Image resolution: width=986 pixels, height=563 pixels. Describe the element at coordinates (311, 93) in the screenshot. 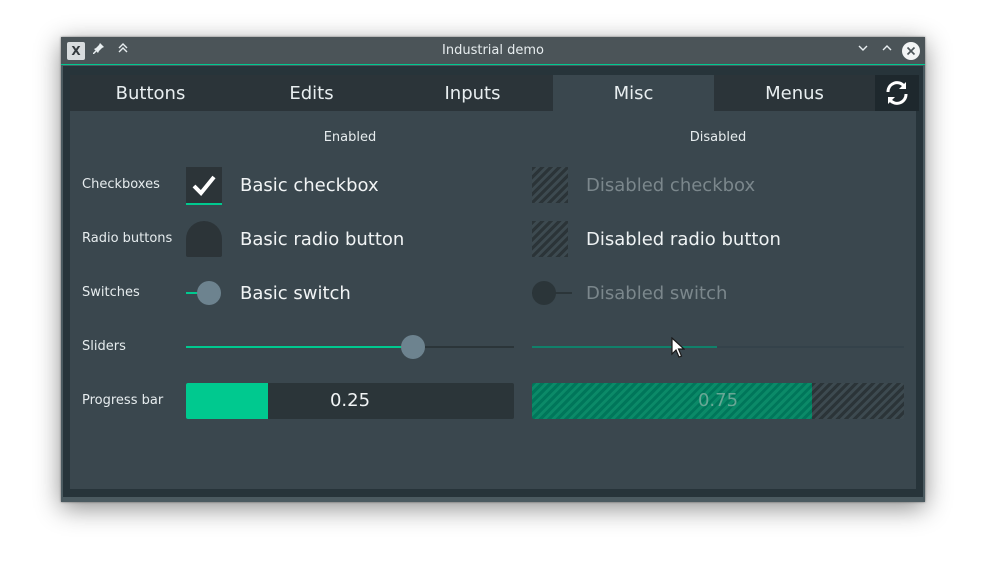

I see `tab-edits: Edits` at that location.